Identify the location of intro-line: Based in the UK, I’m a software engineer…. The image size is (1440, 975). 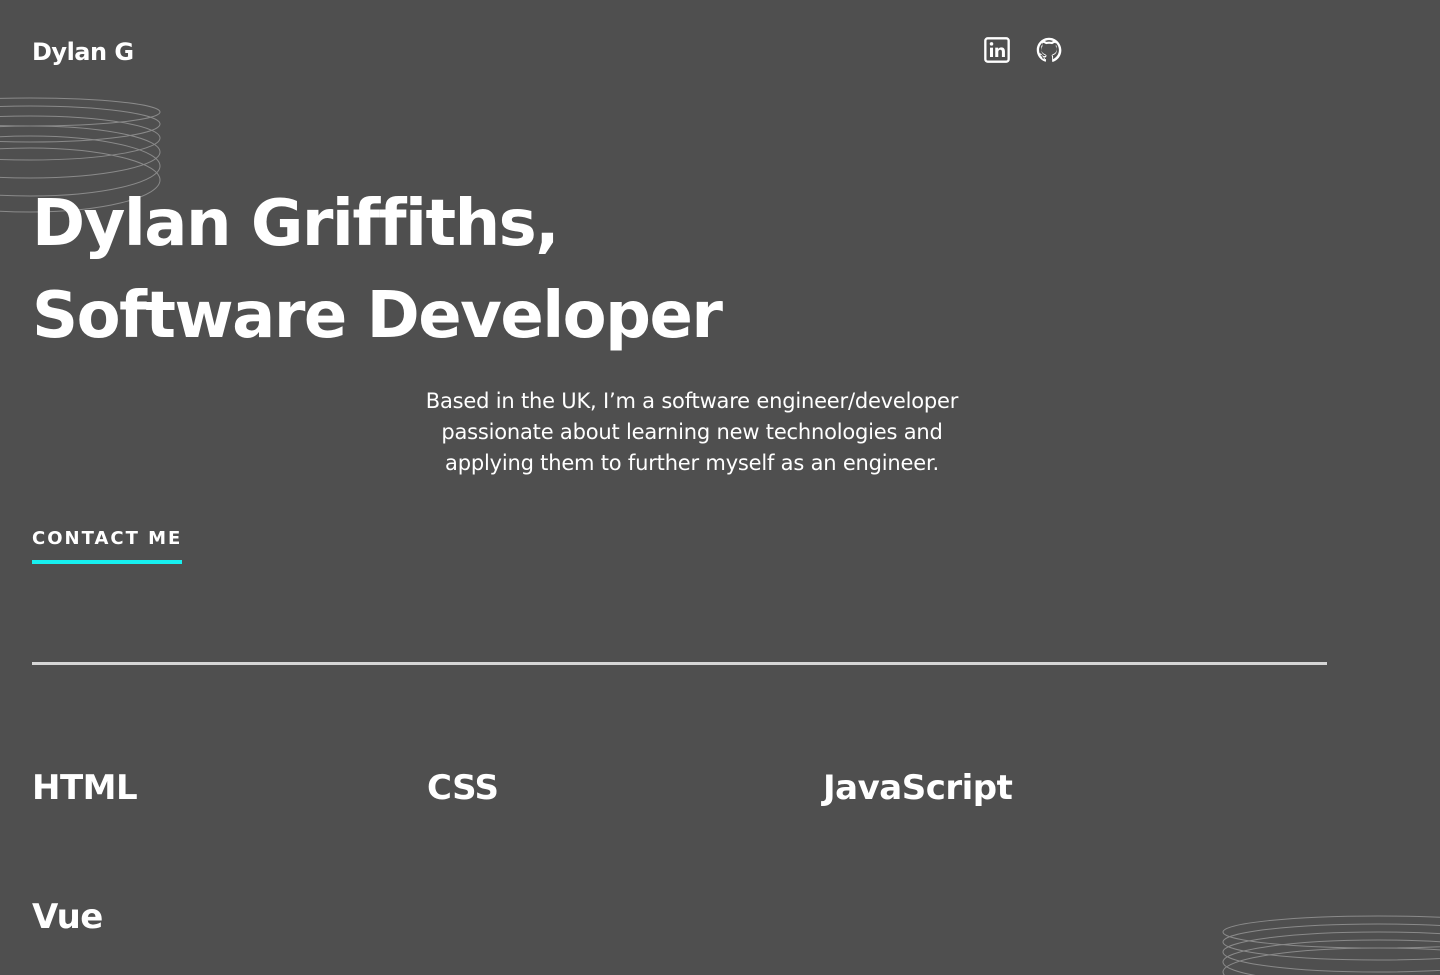
(692, 401).